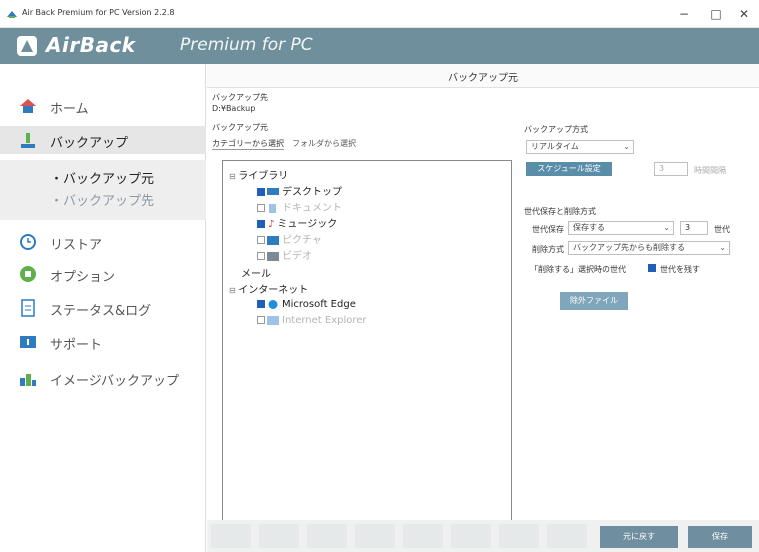 The image size is (759, 552). I want to click on generation-count-unit: 世代, so click(722, 229).